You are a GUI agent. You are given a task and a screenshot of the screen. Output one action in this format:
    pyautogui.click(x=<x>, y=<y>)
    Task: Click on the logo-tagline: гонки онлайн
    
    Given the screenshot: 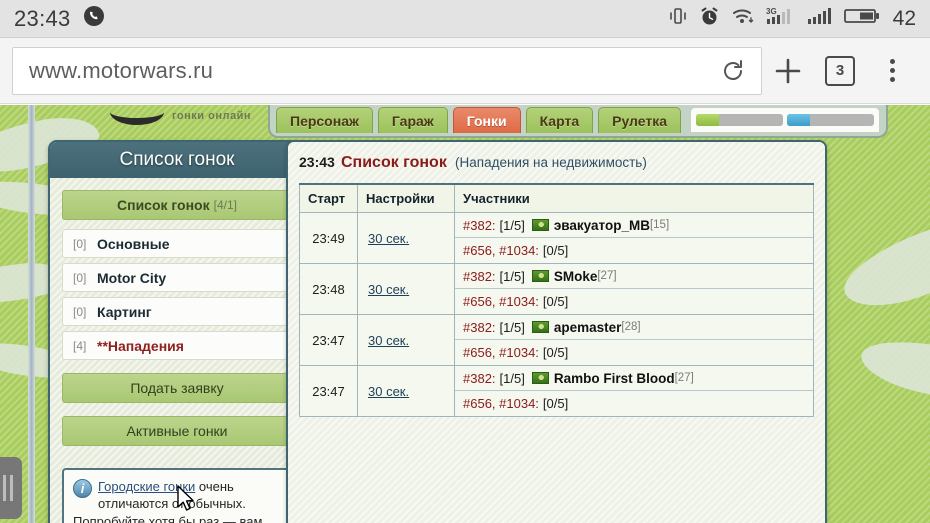 What is the action you would take?
    pyautogui.click(x=211, y=116)
    